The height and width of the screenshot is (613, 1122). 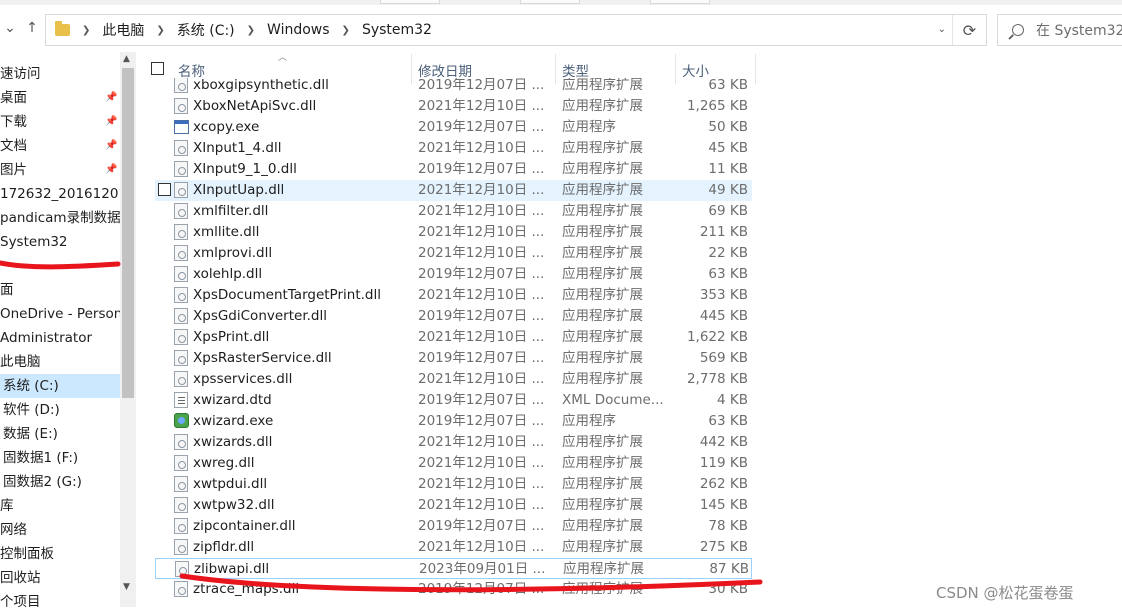 I want to click on table-row: xmllite.dll 2021年12月10日 ... 应用程序扩展 211 KB, so click(x=453, y=232).